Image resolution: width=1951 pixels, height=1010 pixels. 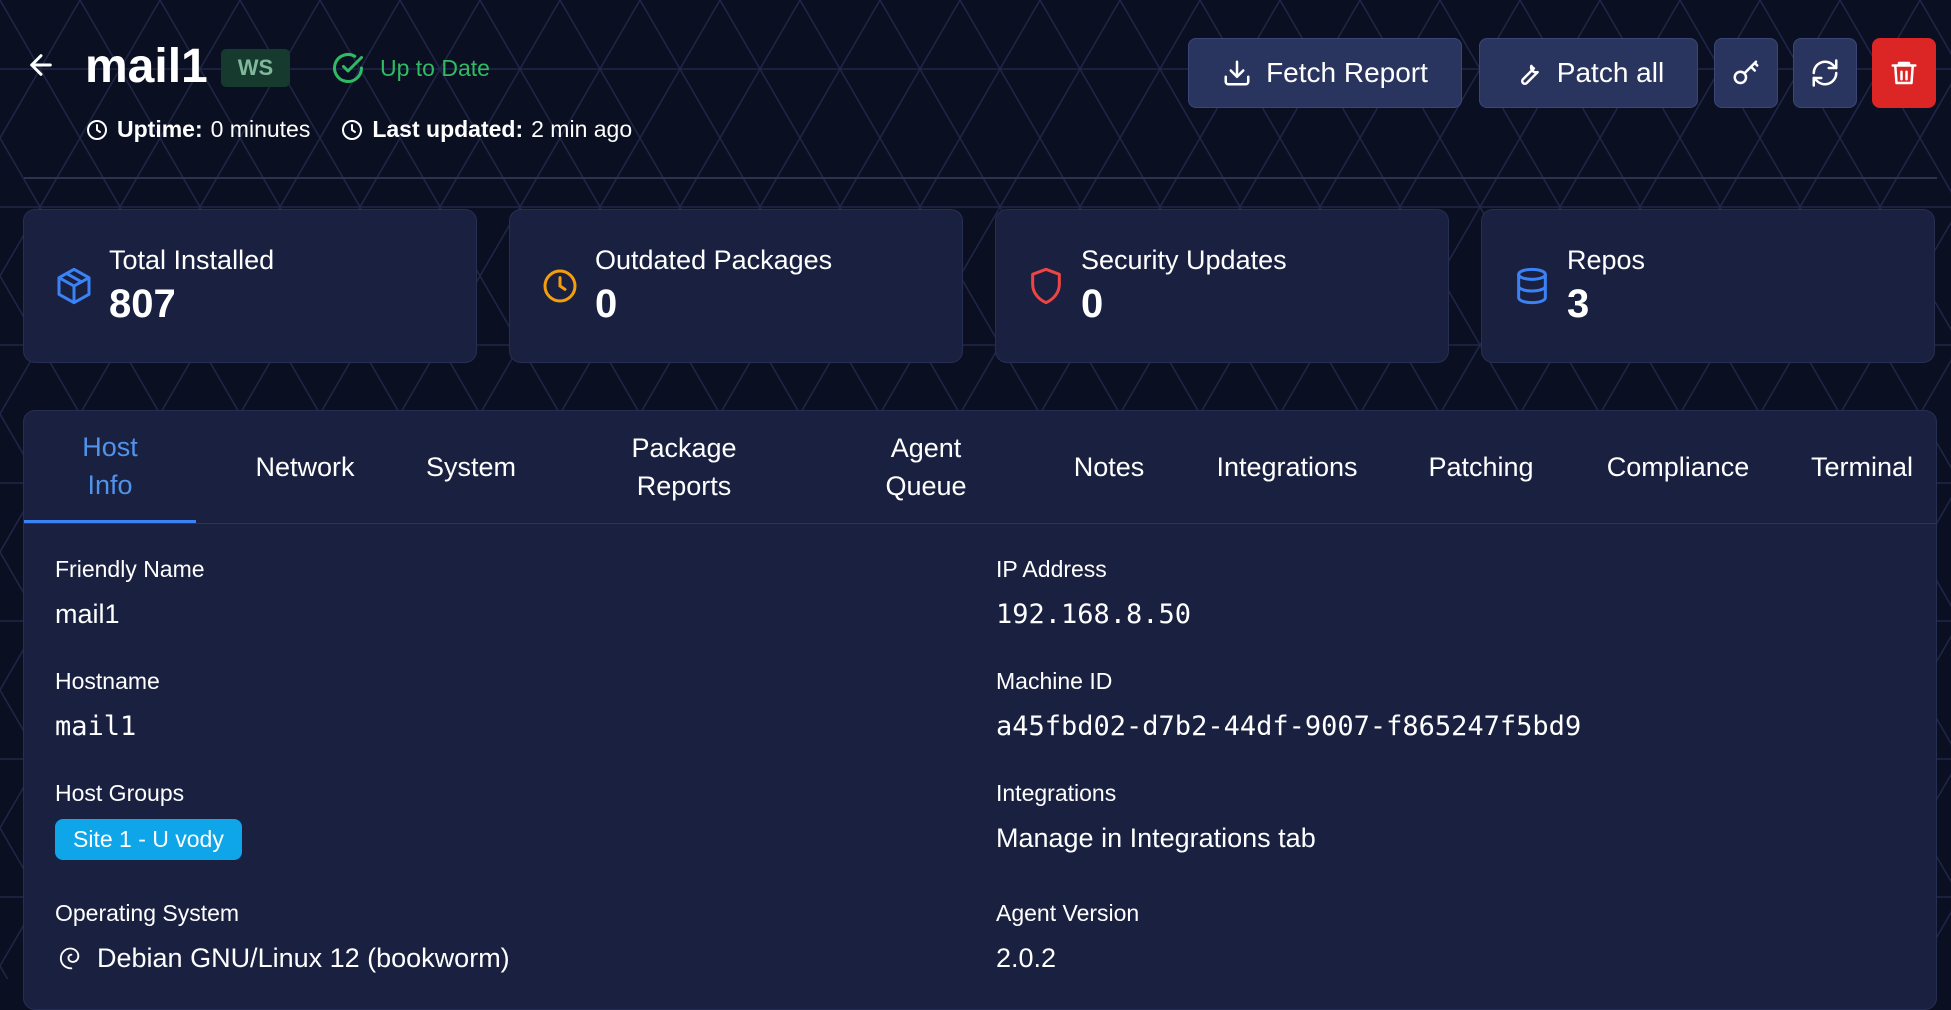 I want to click on tab-integrations: Integrations, so click(x=1287, y=467).